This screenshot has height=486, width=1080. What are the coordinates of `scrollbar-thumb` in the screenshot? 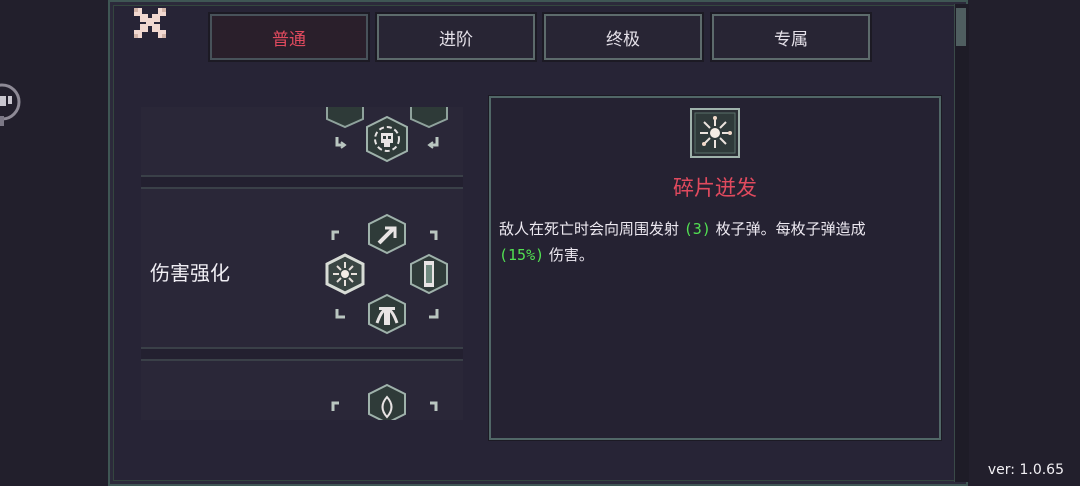 It's located at (961, 27).